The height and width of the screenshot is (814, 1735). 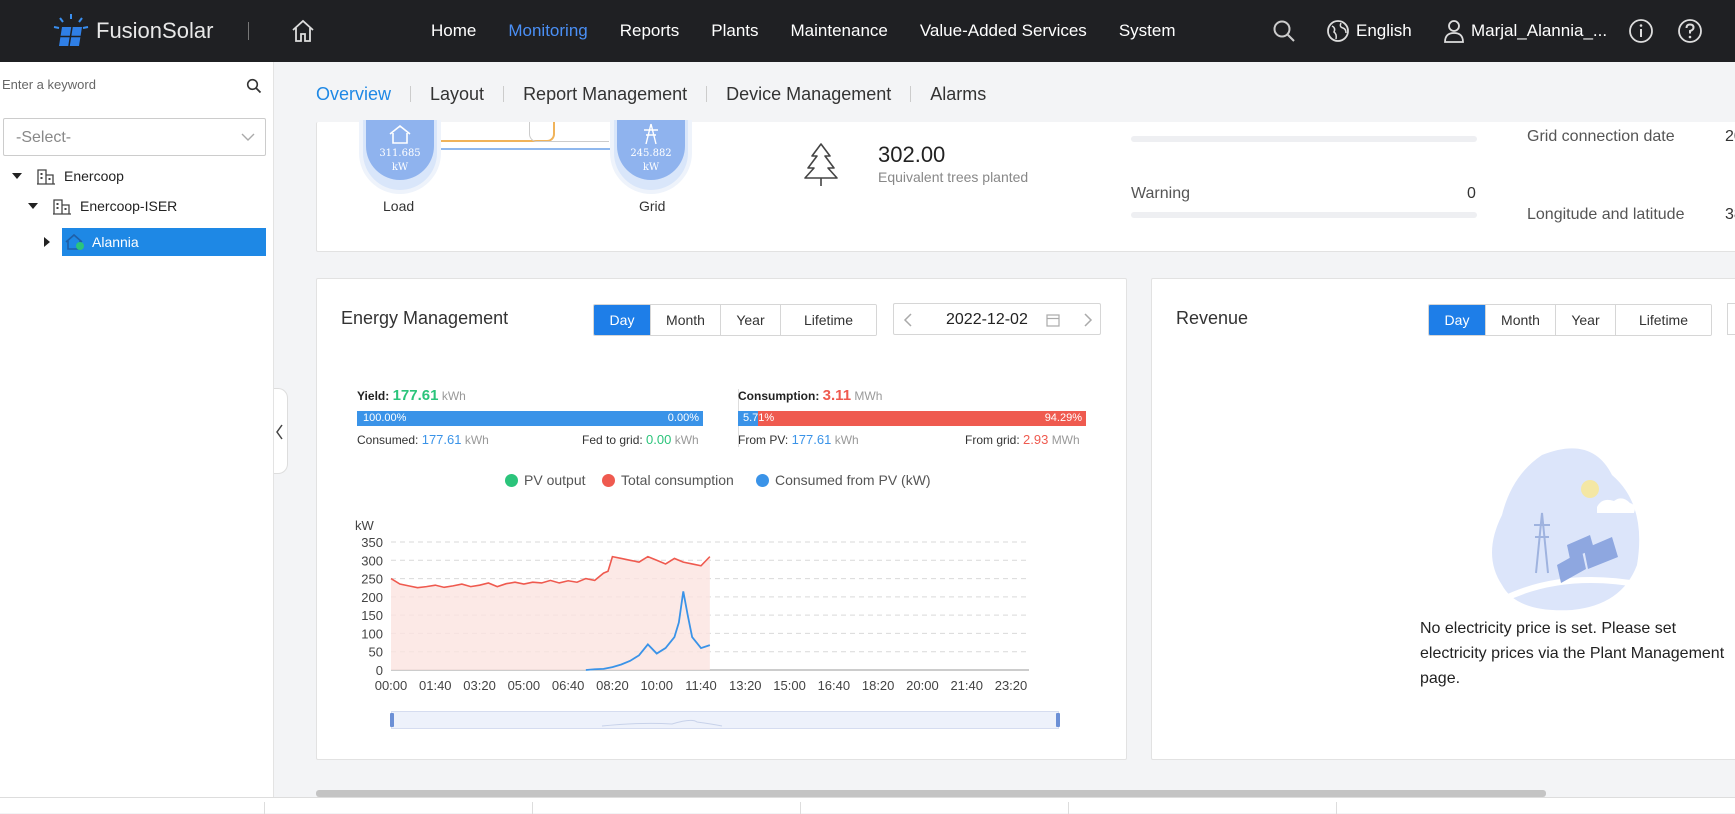 I want to click on home-icon, so click(x=303, y=31).